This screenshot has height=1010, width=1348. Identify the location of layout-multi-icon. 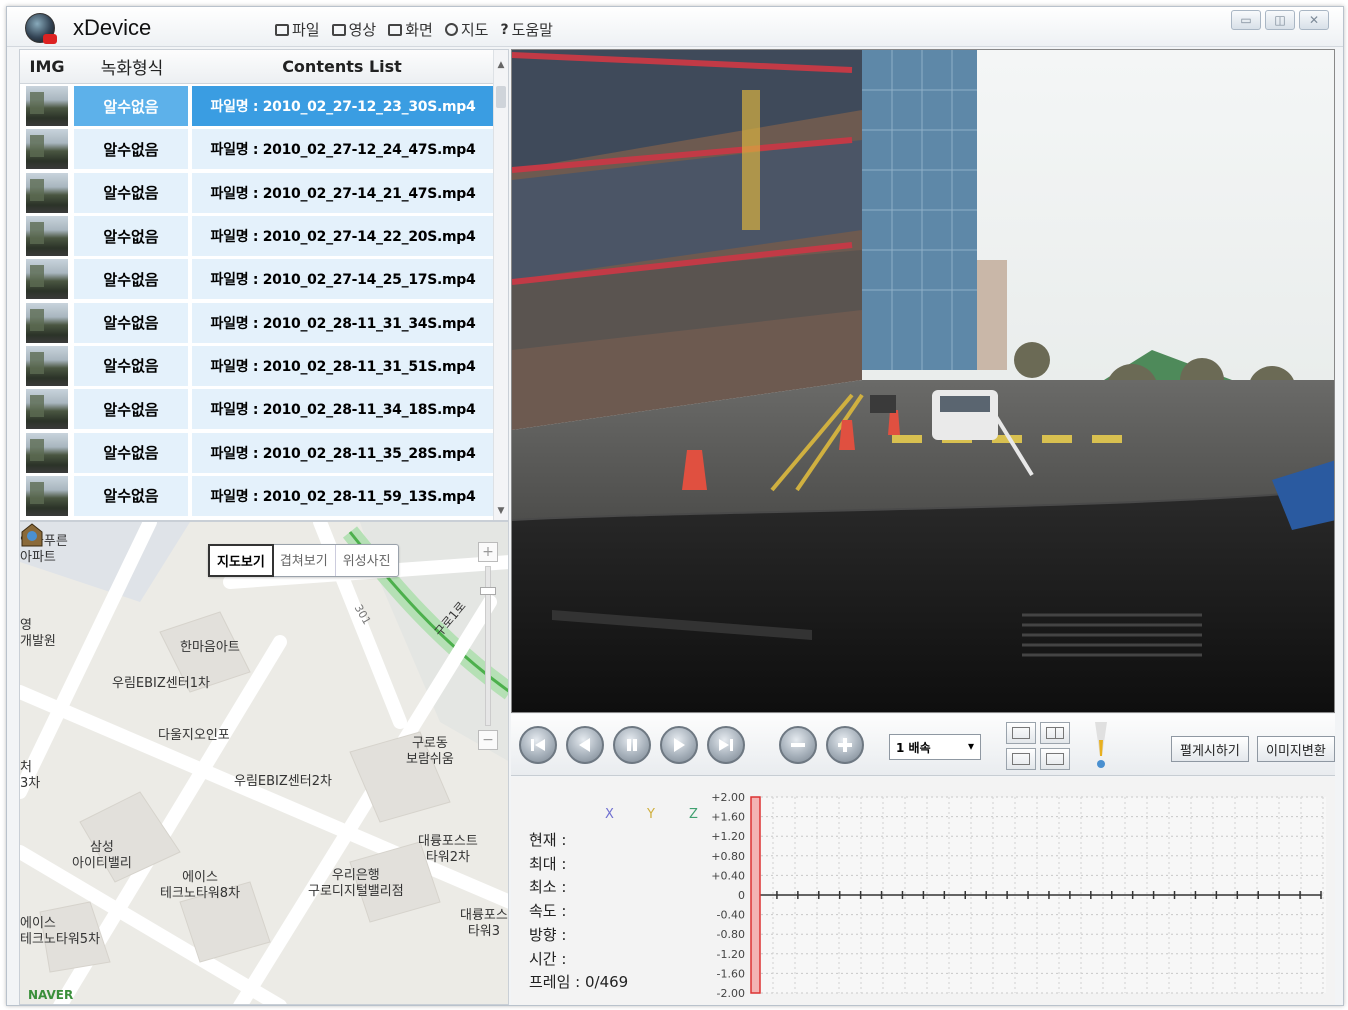
(1055, 759).